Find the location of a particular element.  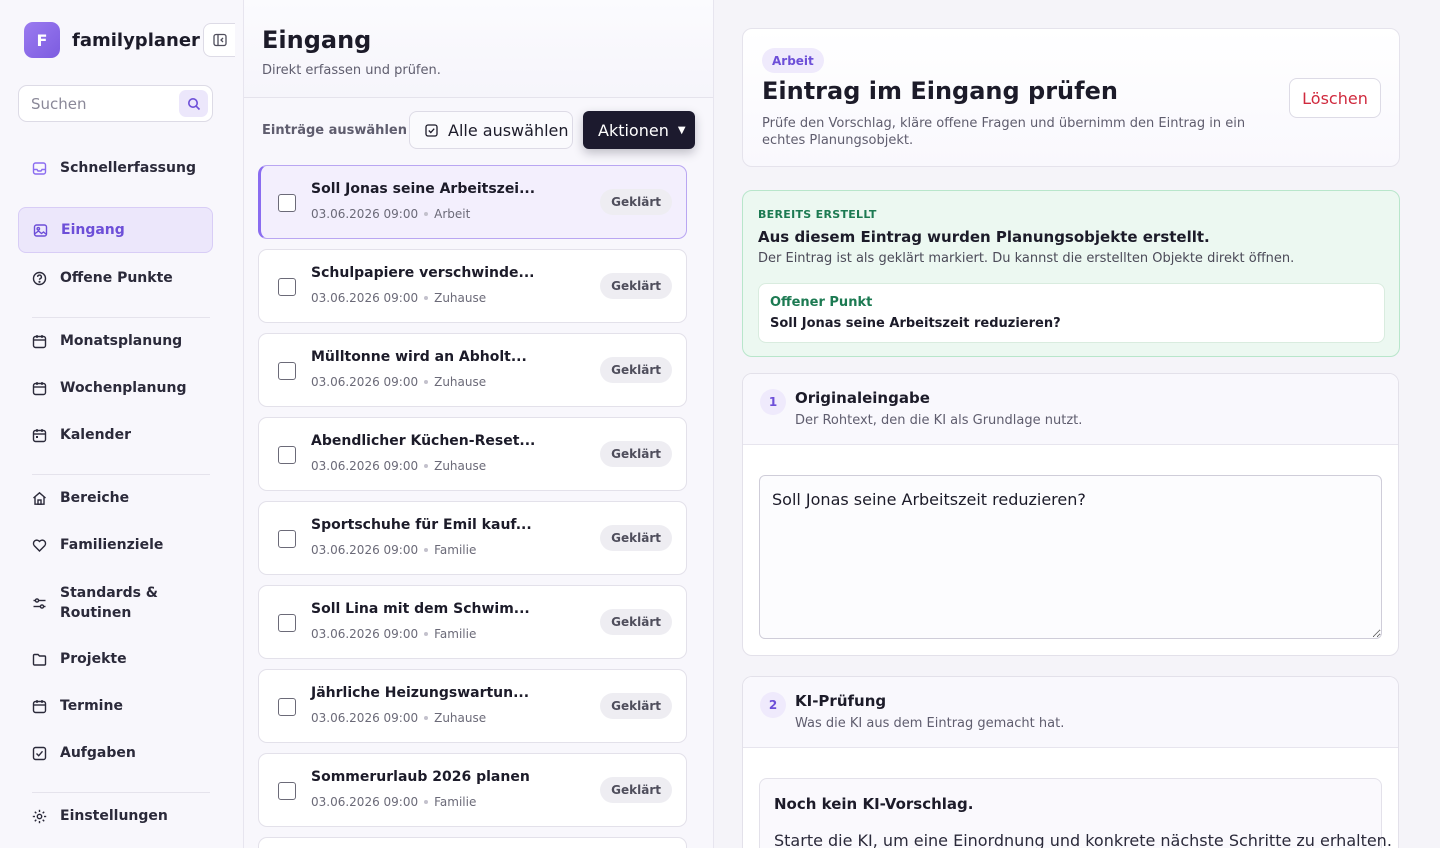

sidebar-item-standards-routinen: Standards & Routinen is located at coordinates (115, 603).